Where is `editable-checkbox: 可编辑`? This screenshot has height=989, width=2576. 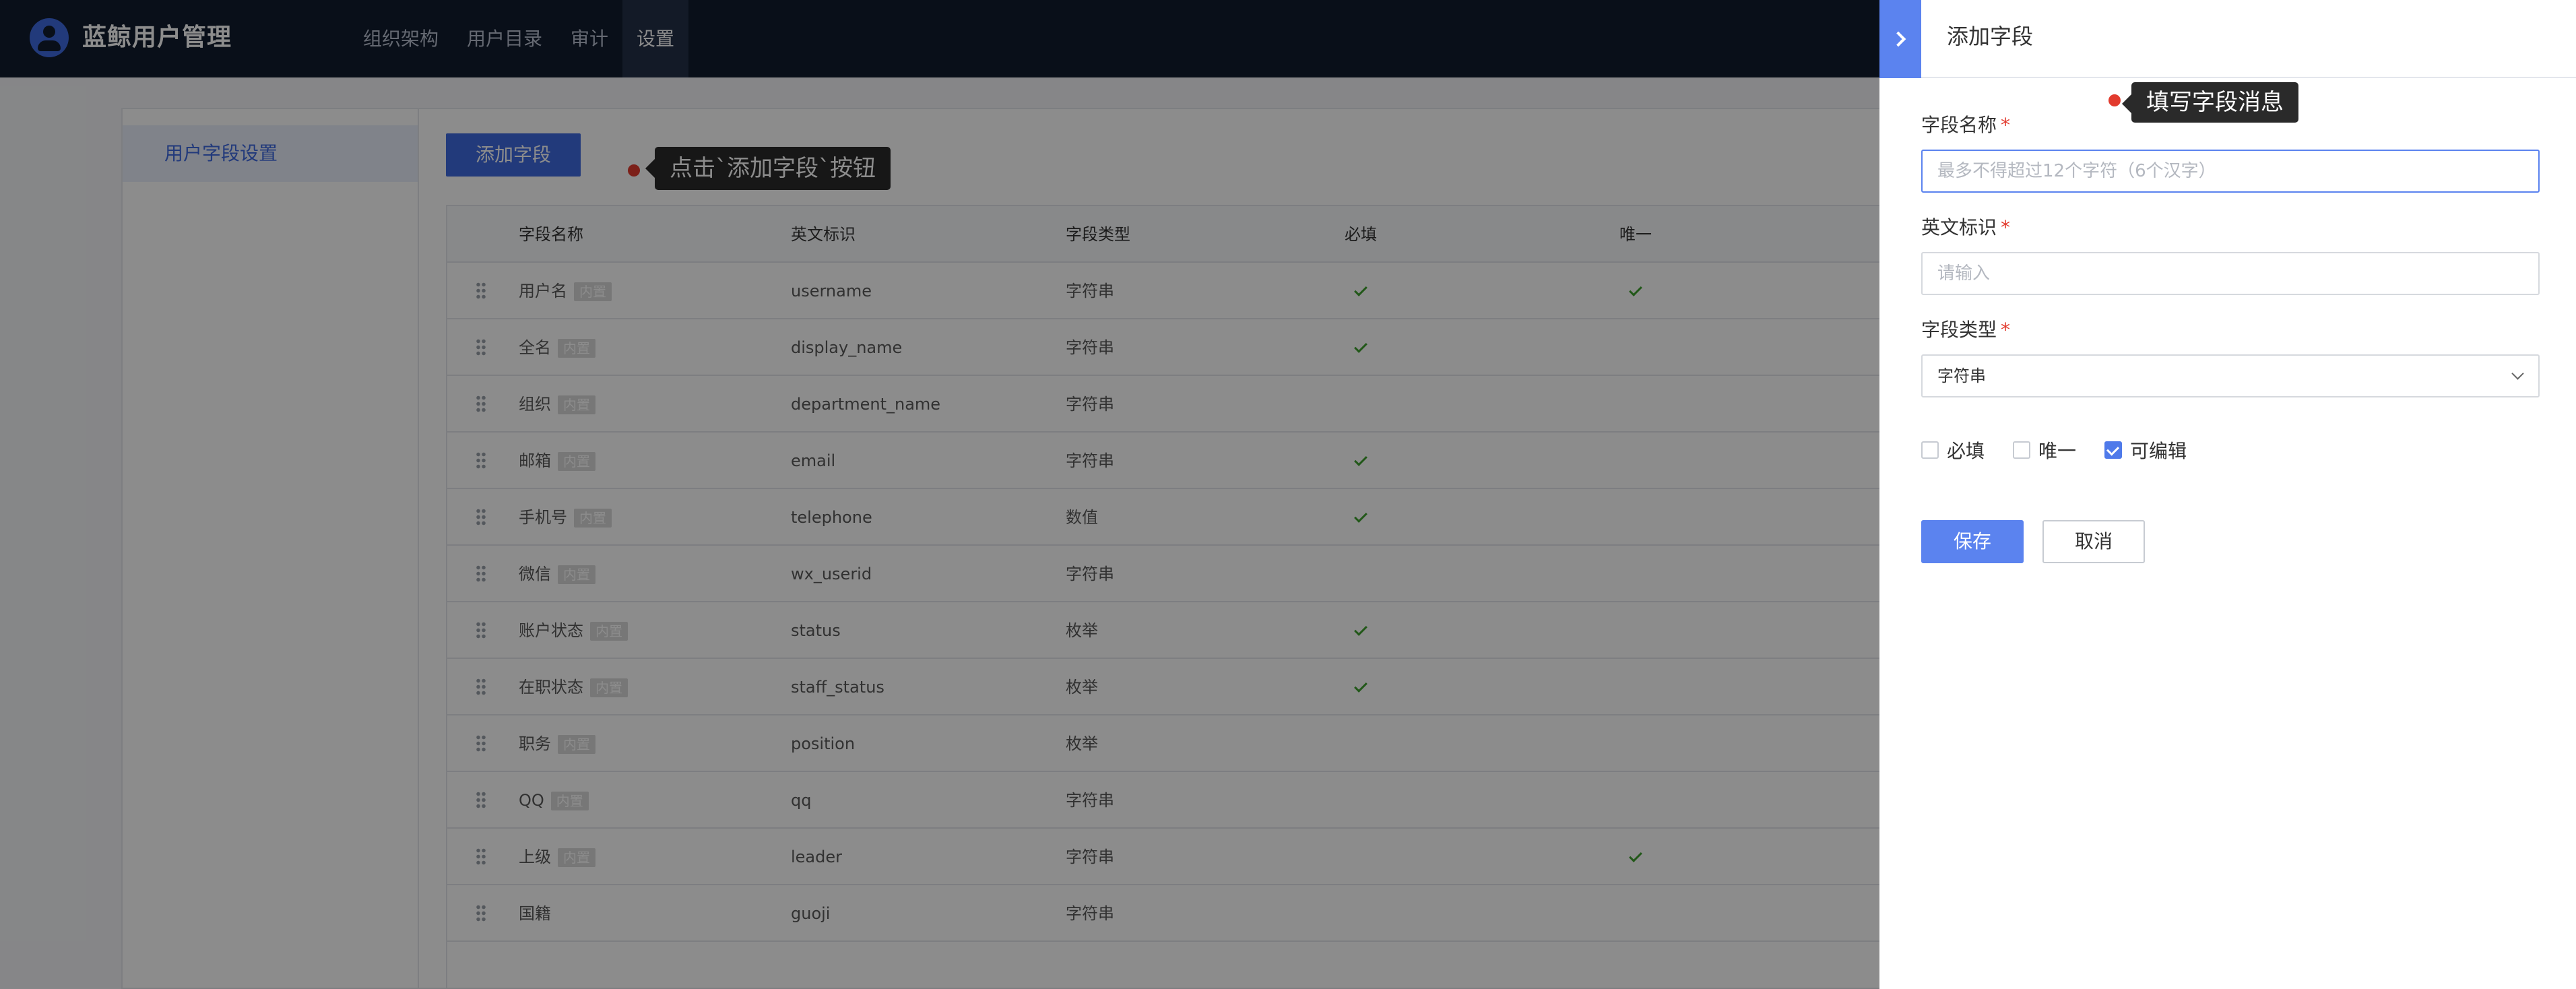
editable-checkbox: 可编辑 is located at coordinates (2145, 450).